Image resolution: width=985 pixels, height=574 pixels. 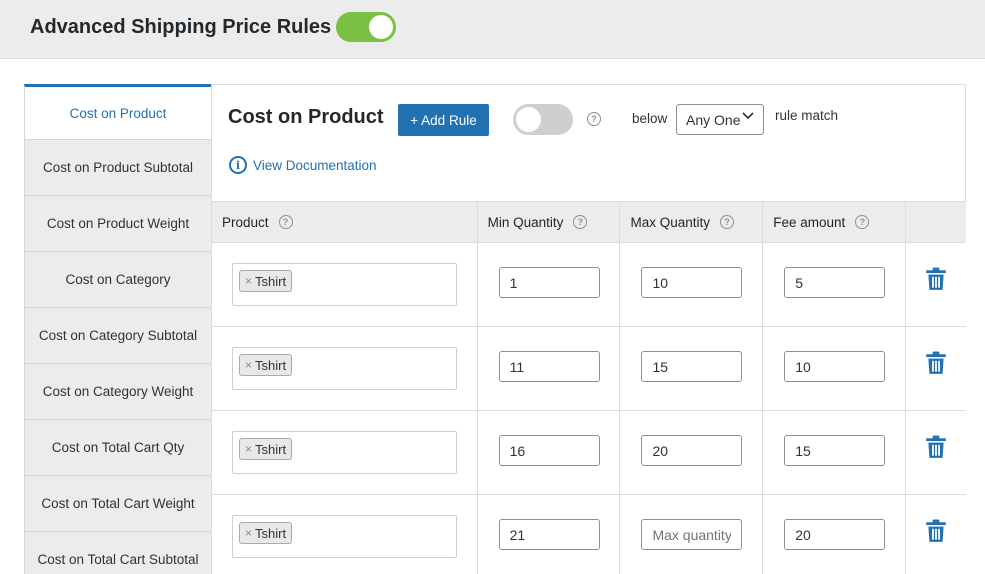 I want to click on column-header-min-quantity: Min Quantity?, so click(x=549, y=222).